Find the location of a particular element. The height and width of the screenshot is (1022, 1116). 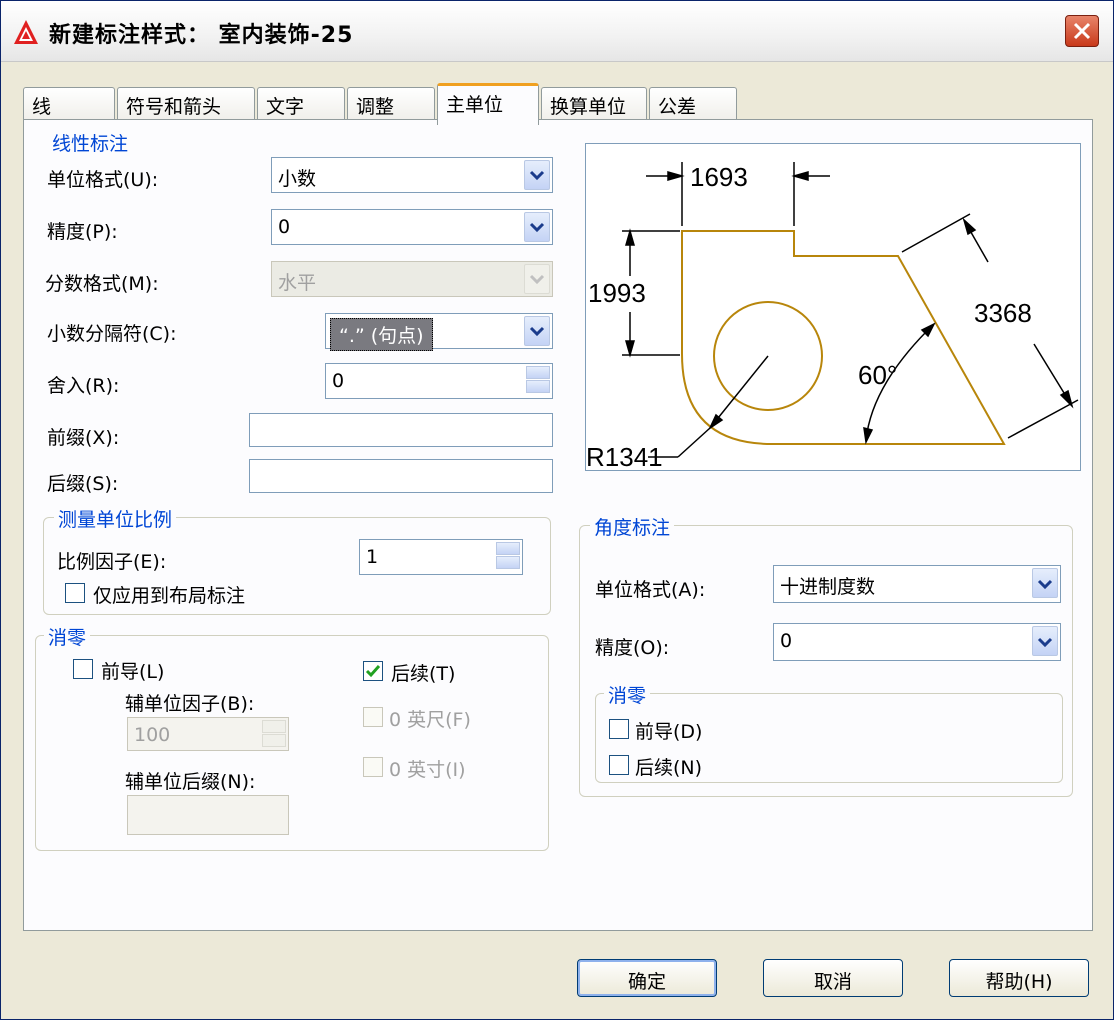

prefix-input is located at coordinates (401, 430).